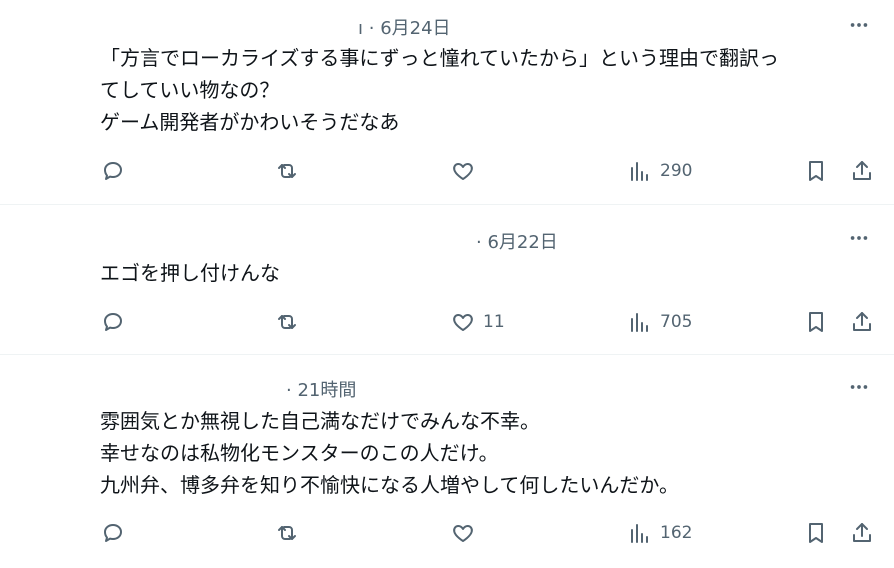 The width and height of the screenshot is (894, 568). I want to click on view-count: 705, so click(676, 322).